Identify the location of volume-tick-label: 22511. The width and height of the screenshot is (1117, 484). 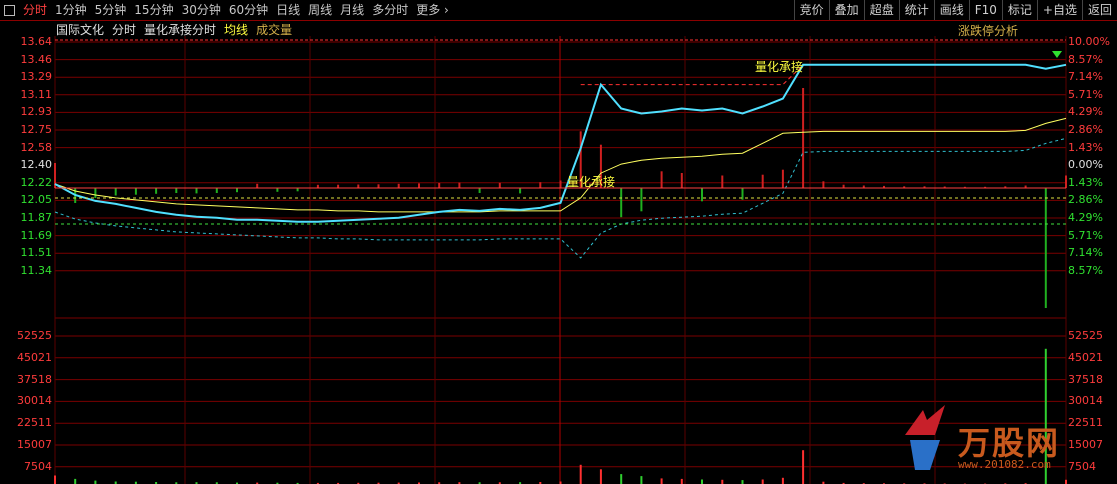
(34, 423).